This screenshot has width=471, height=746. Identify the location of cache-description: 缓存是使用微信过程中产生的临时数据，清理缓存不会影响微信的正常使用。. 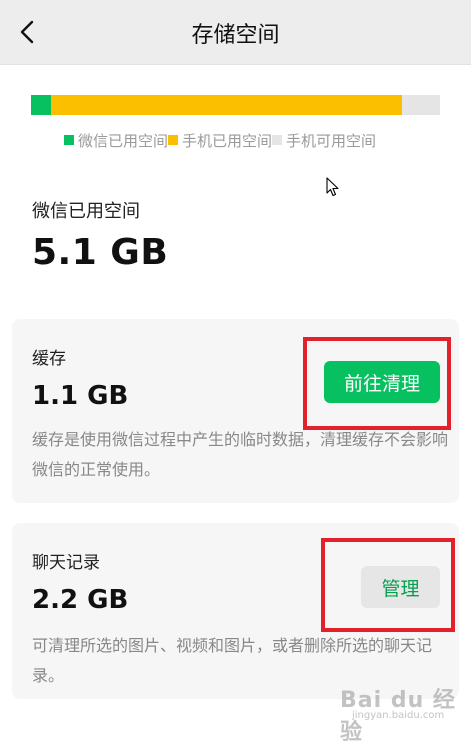
(240, 454).